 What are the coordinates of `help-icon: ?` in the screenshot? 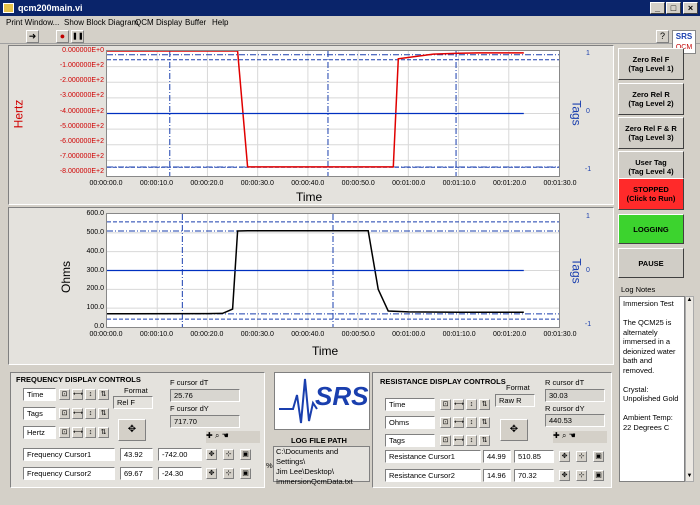 It's located at (662, 36).